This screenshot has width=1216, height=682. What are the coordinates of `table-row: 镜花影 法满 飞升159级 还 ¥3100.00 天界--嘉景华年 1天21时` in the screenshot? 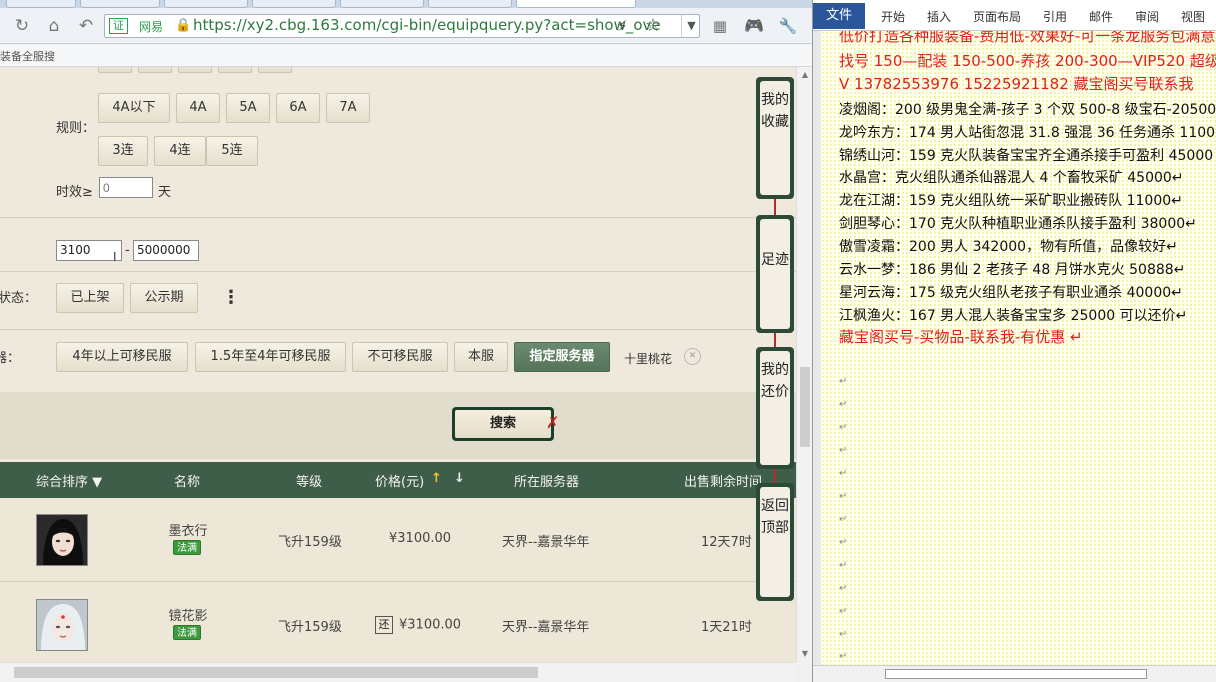 It's located at (398, 622).